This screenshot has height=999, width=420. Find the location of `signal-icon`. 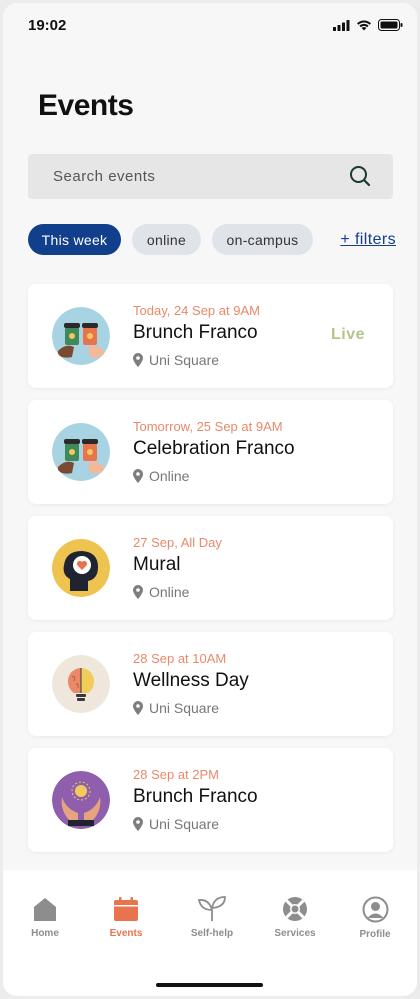

signal-icon is located at coordinates (341, 25).